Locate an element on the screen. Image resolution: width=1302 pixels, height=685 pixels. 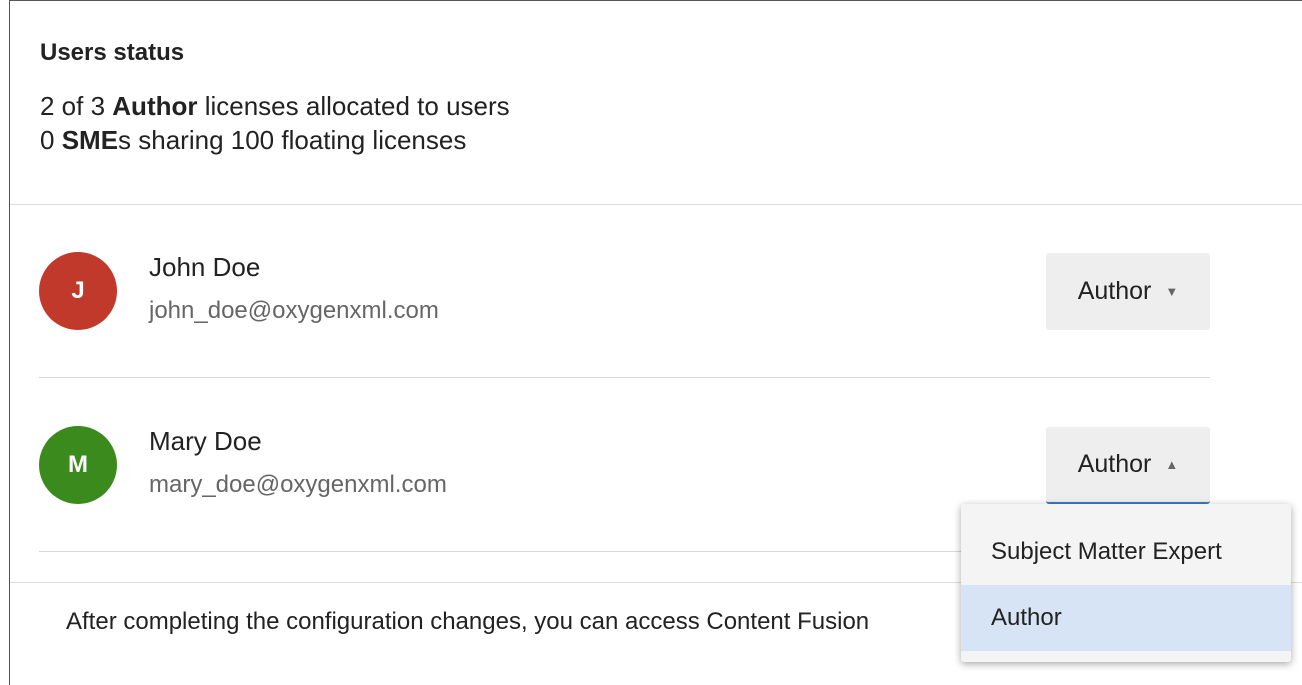
user-name: John Doe is located at coordinates (205, 267).